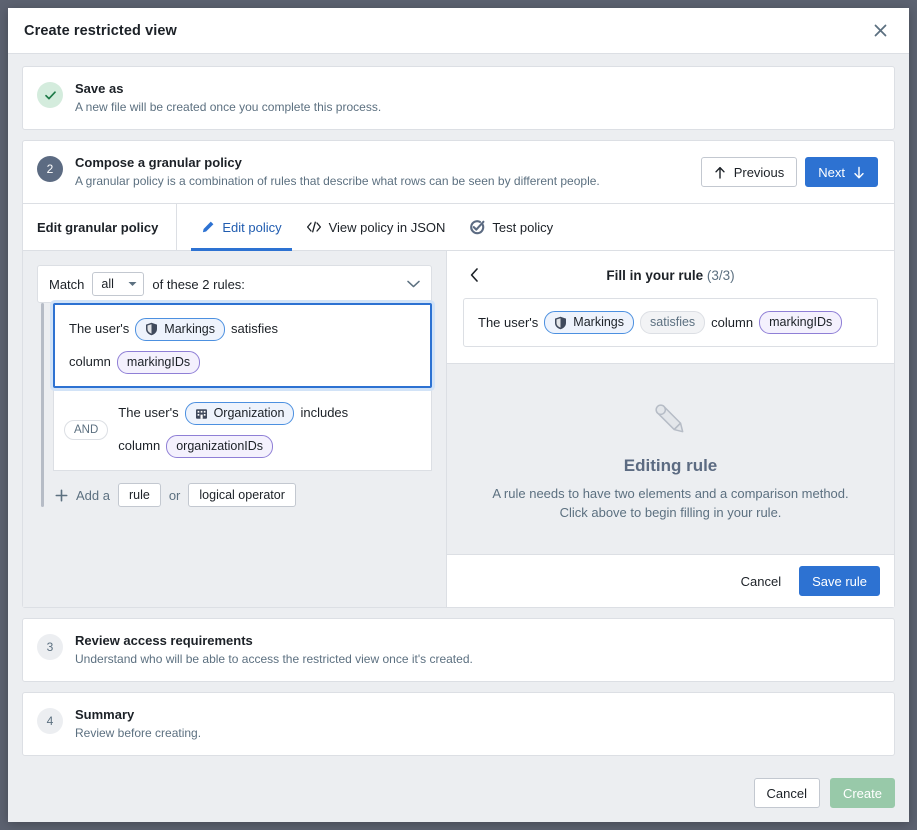  Describe the element at coordinates (50, 647) in the screenshot. I see `step-marker-3: 3` at that location.